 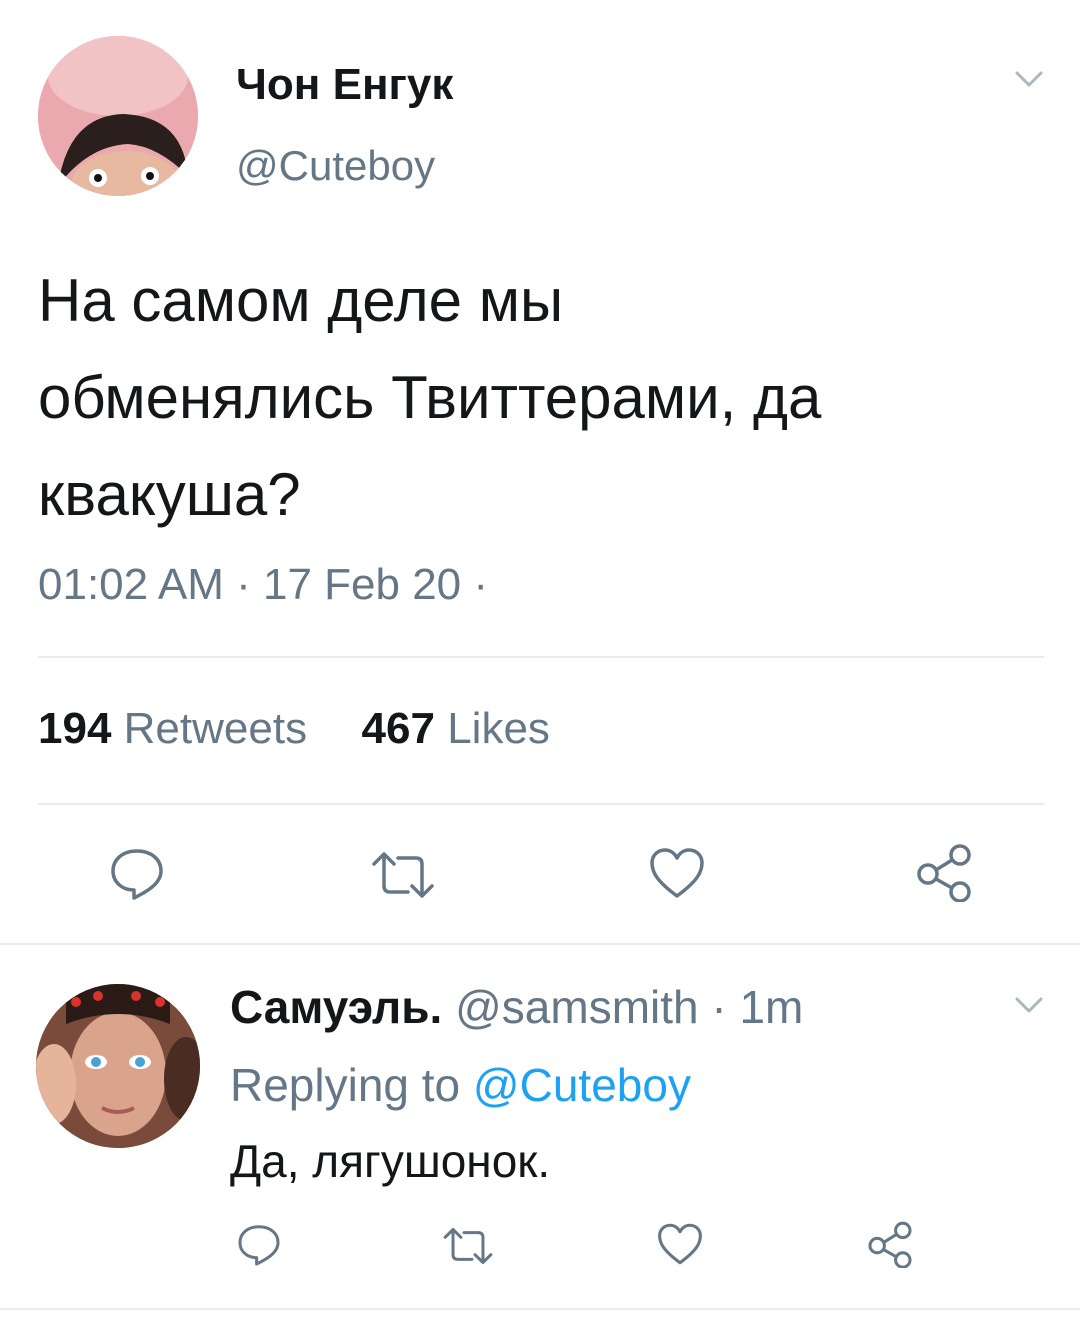 I want to click on tweet-text-line: На самом деле мы, so click(x=301, y=300).